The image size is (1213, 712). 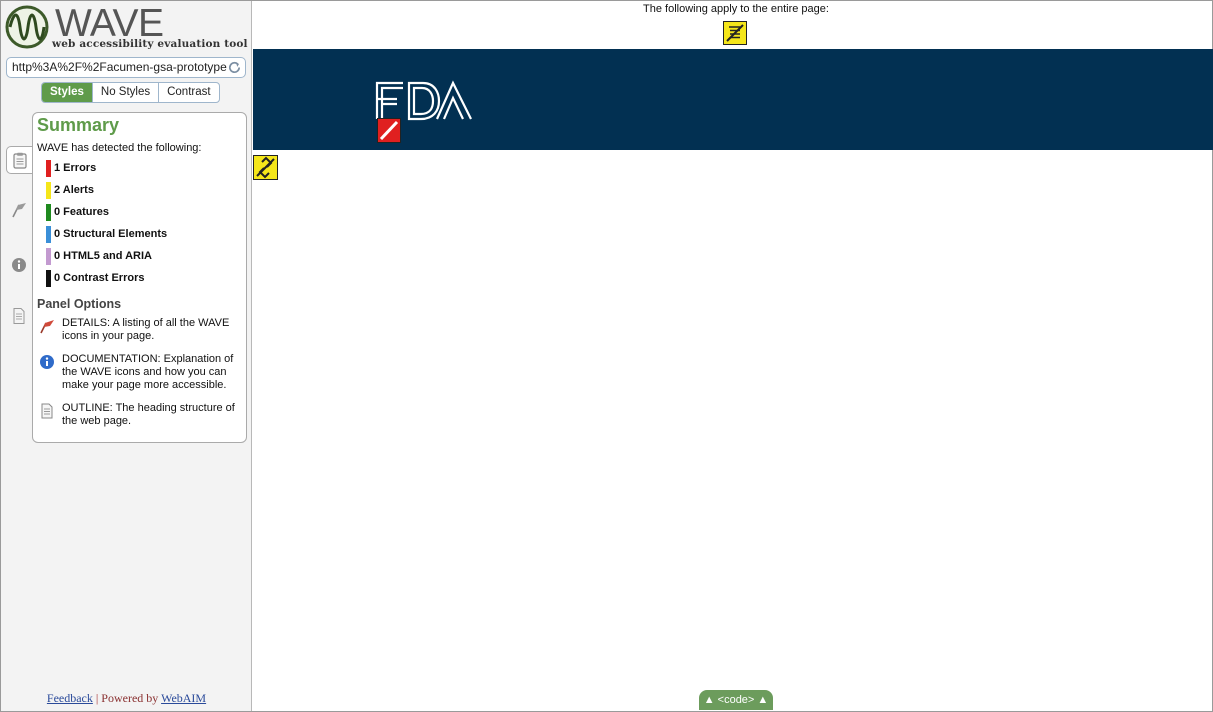 I want to click on fda-header-banner, so click(x=733, y=99).